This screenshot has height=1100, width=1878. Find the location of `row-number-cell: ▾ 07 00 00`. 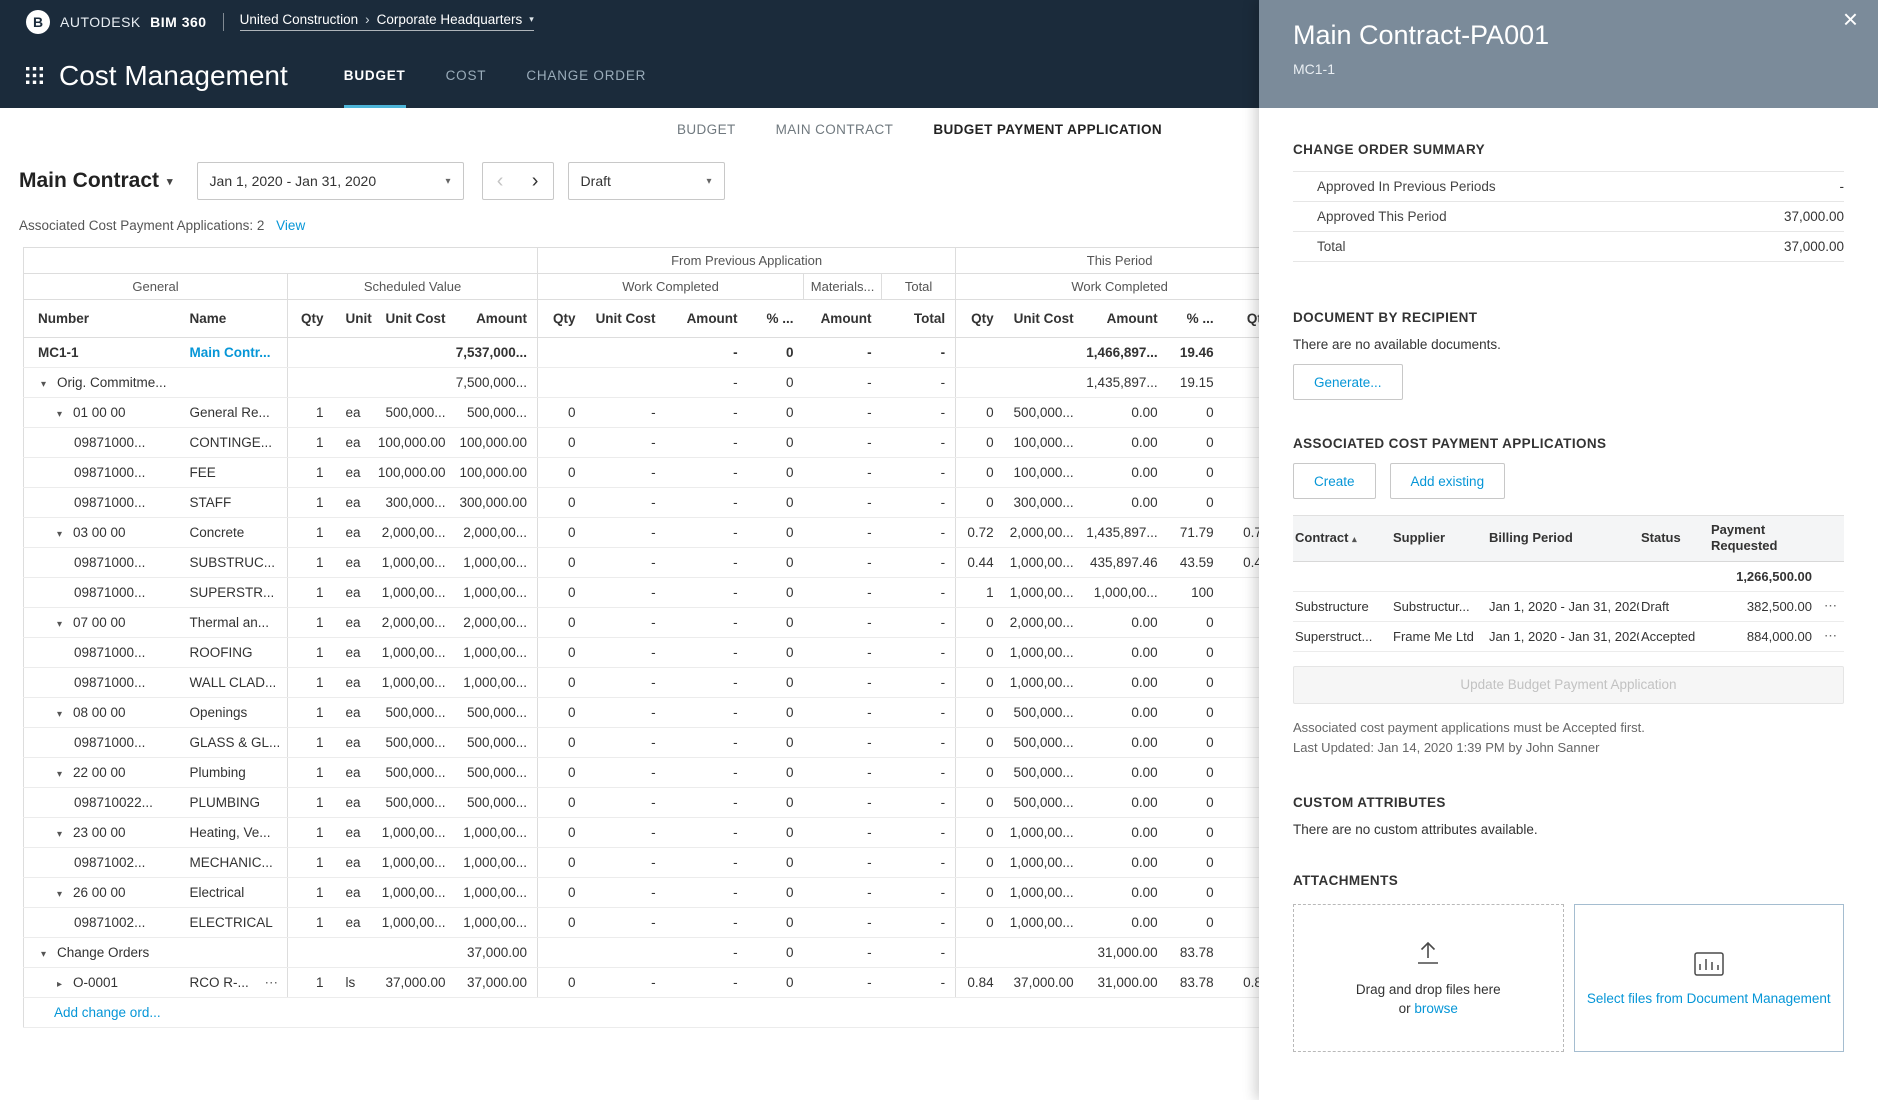

row-number-cell: ▾ 07 00 00 is located at coordinates (102, 622).